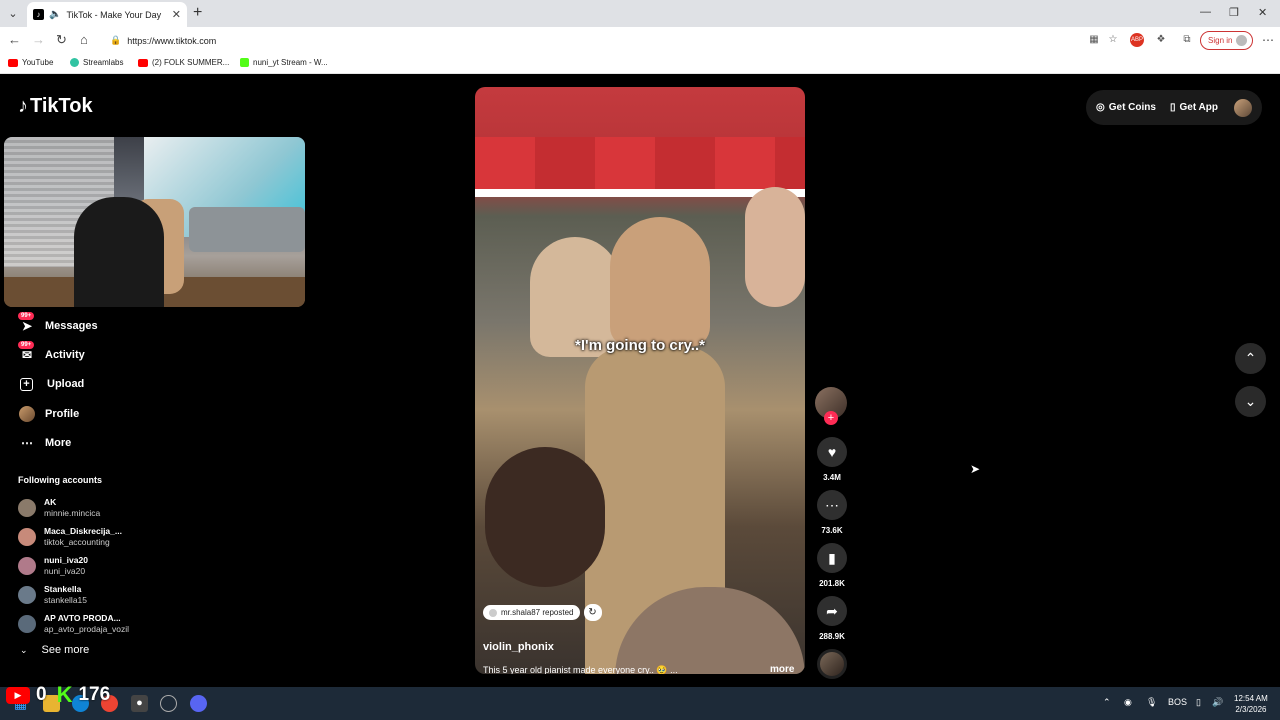 The height and width of the screenshot is (720, 1280). I want to click on refresh-icon: ↻, so click(61, 40).